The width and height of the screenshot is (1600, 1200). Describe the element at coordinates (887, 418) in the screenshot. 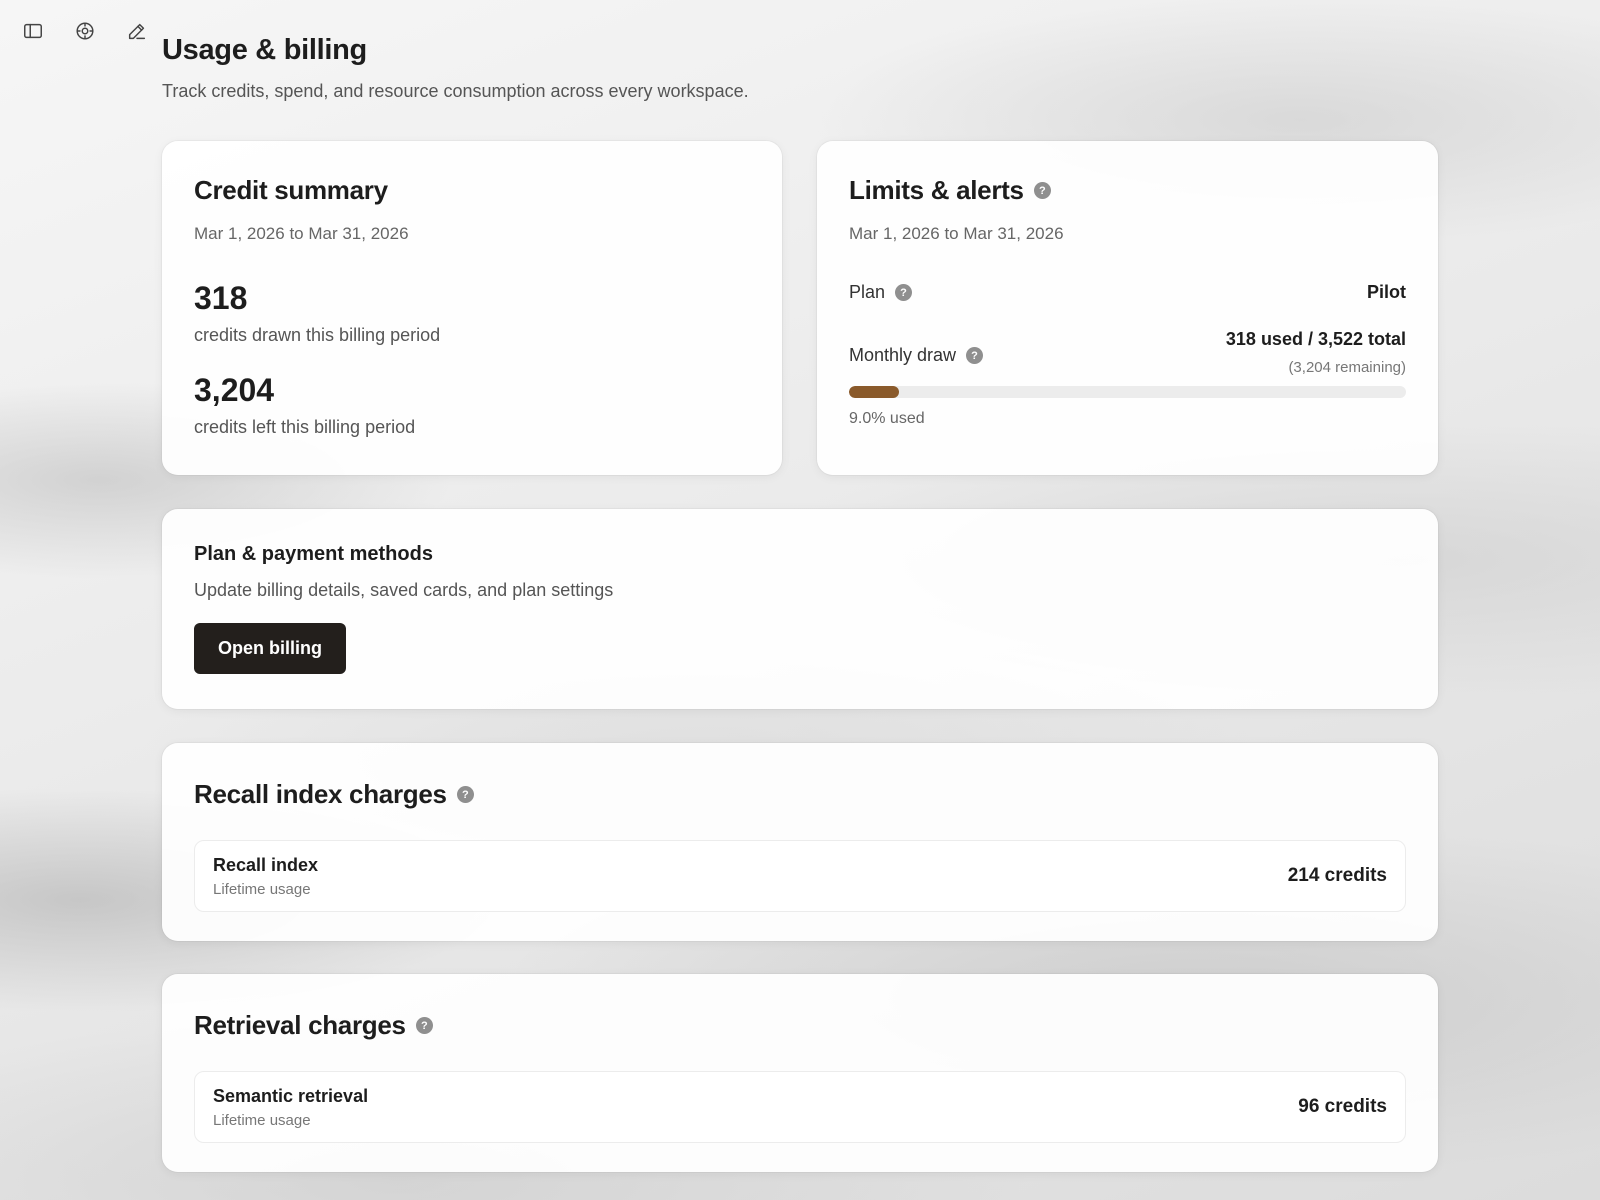

I see `usage-progress-text: 9.0% used` at that location.